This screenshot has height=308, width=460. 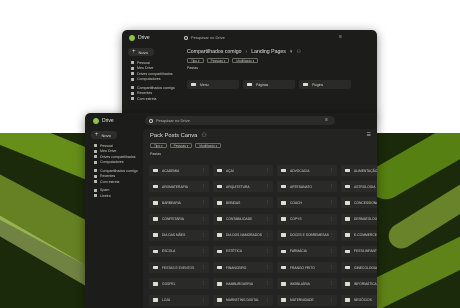 What do you see at coordinates (302, 300) in the screenshot?
I see `folder-label: MATERNIDADE` at bounding box center [302, 300].